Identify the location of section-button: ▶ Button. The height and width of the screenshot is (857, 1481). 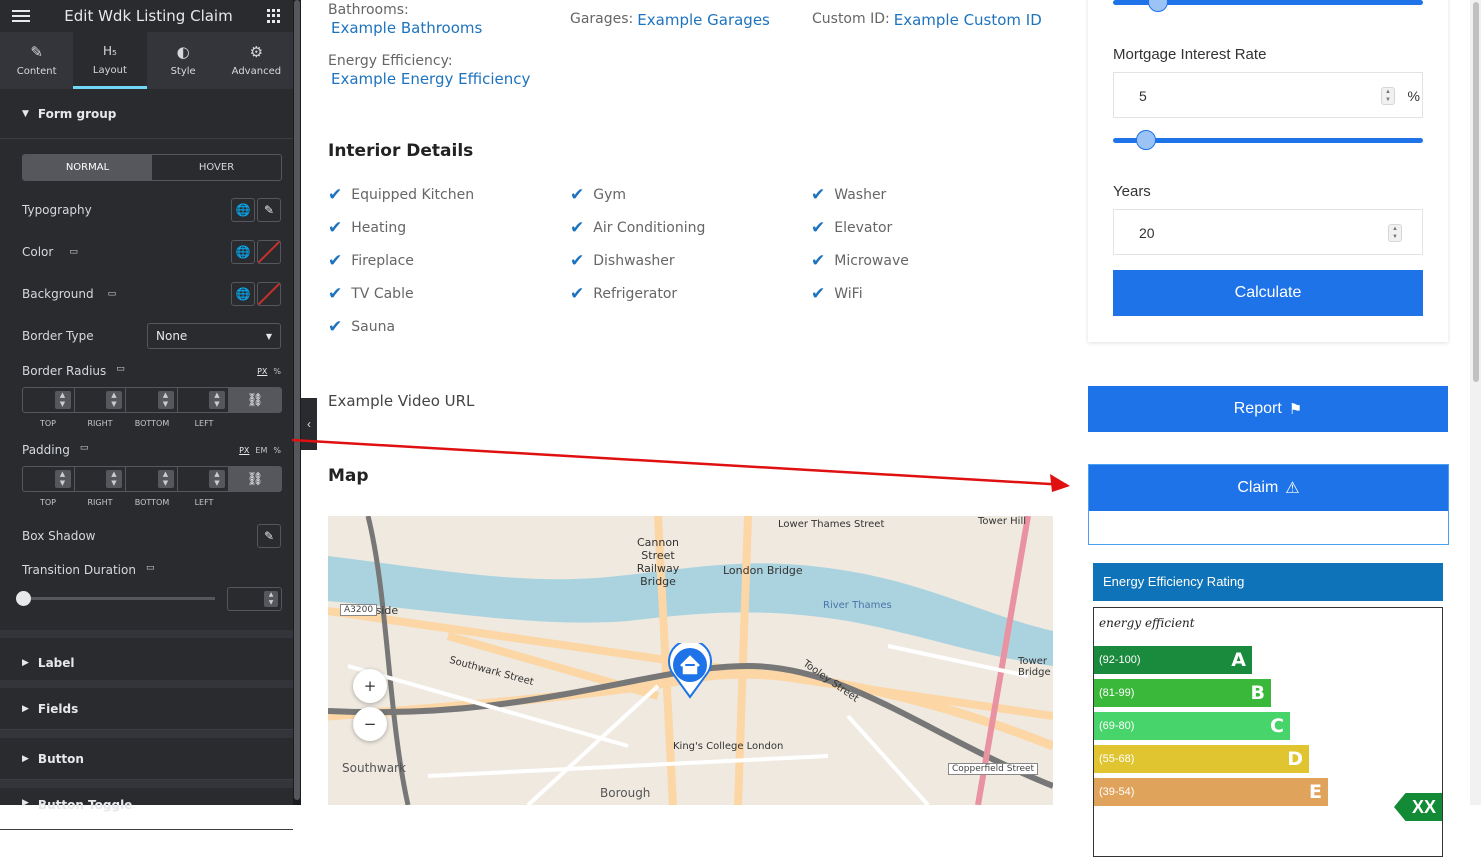
(146, 755).